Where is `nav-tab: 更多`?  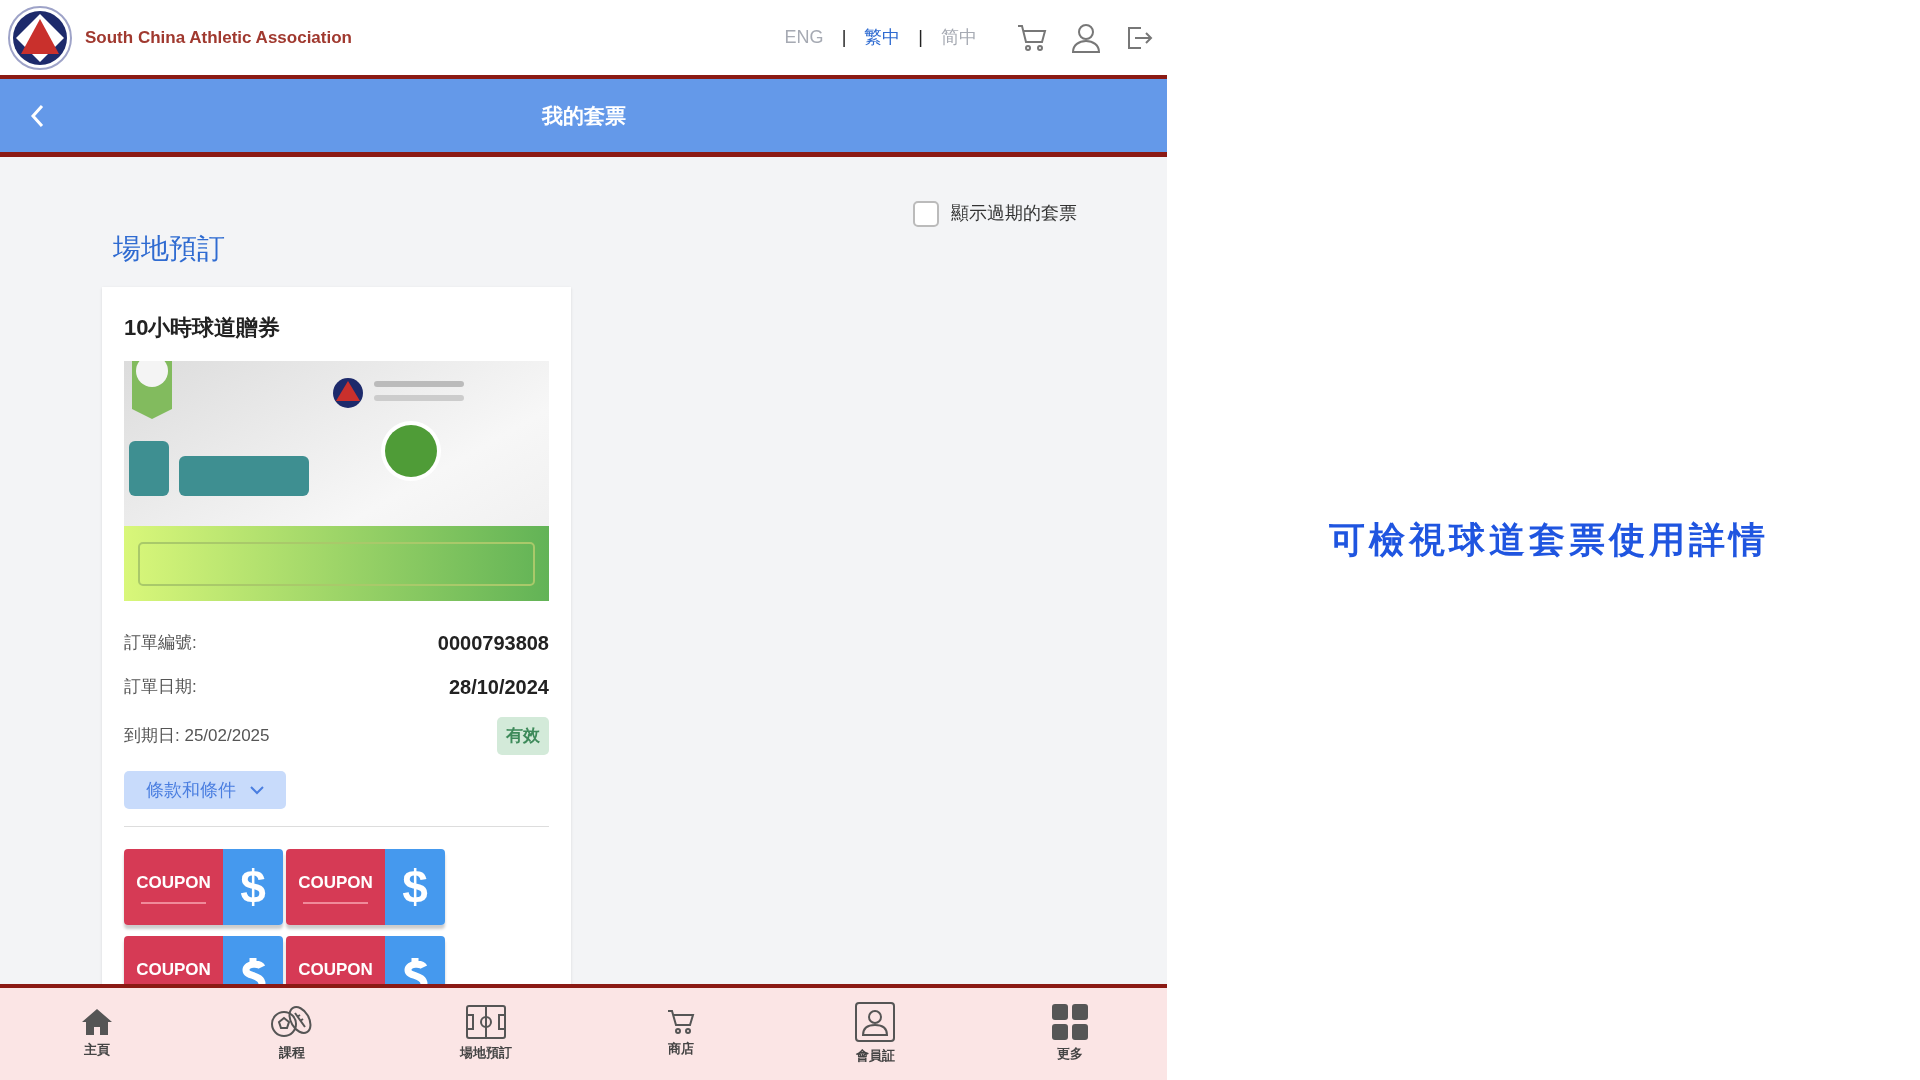 nav-tab: 更多 is located at coordinates (1069, 1034).